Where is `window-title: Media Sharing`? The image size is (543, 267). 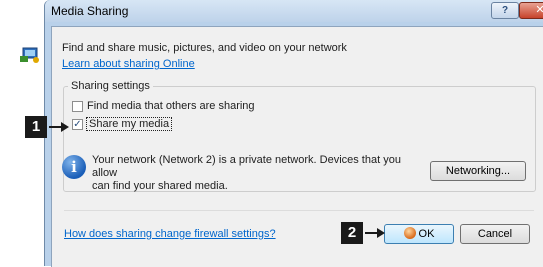 window-title: Media Sharing is located at coordinates (90, 11).